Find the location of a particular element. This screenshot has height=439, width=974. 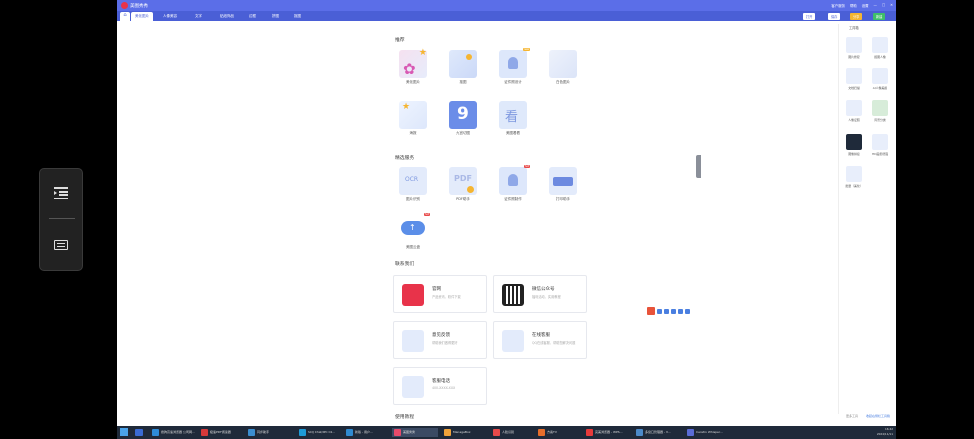

tool-portrait-cutout: 抠图人像 is located at coordinates (880, 50).